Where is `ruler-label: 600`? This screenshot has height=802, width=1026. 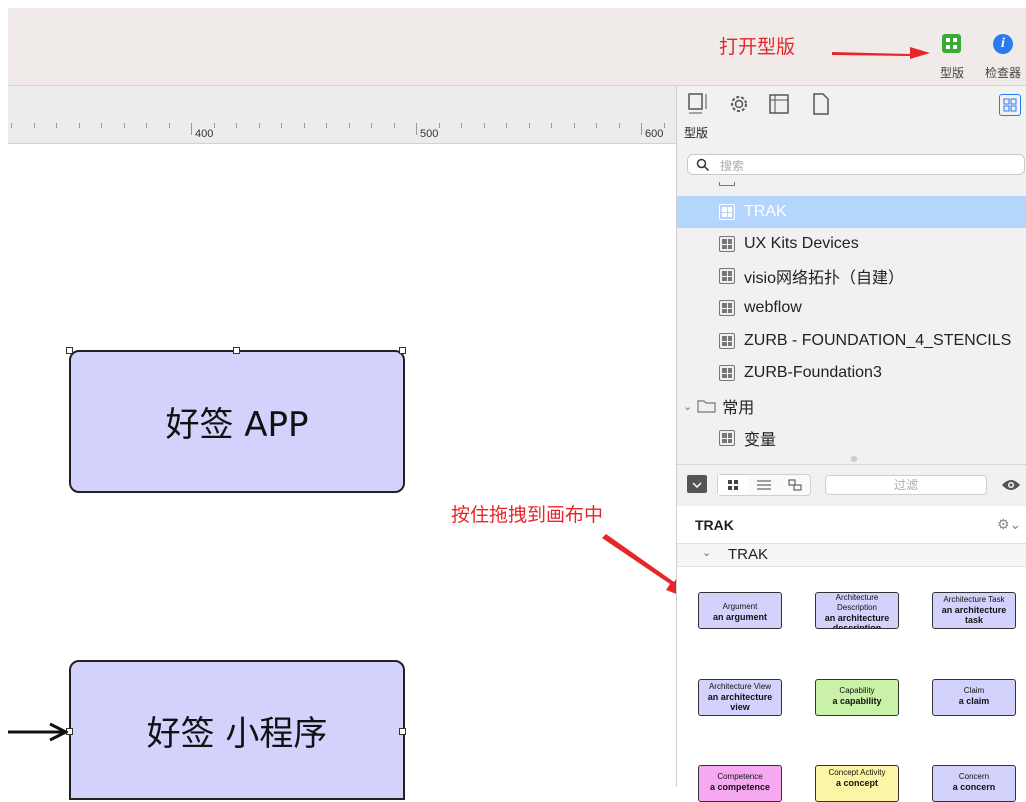
ruler-label: 600 is located at coordinates (654, 134).